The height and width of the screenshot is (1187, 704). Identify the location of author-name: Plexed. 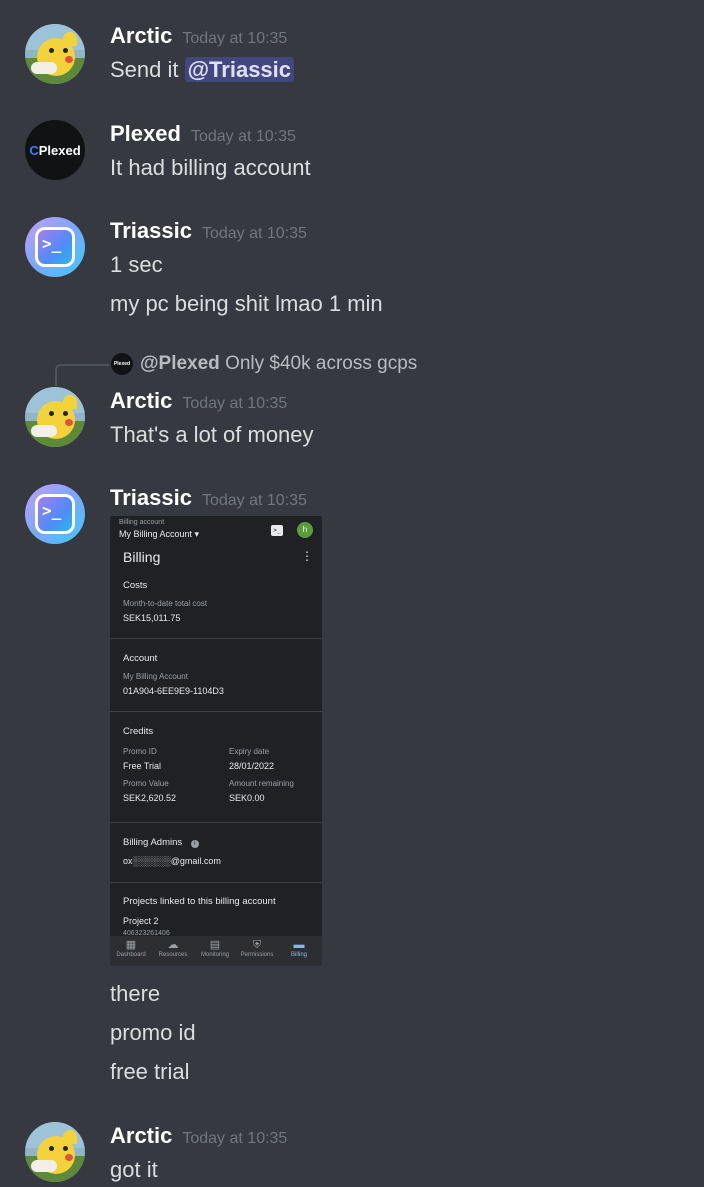
(145, 133).